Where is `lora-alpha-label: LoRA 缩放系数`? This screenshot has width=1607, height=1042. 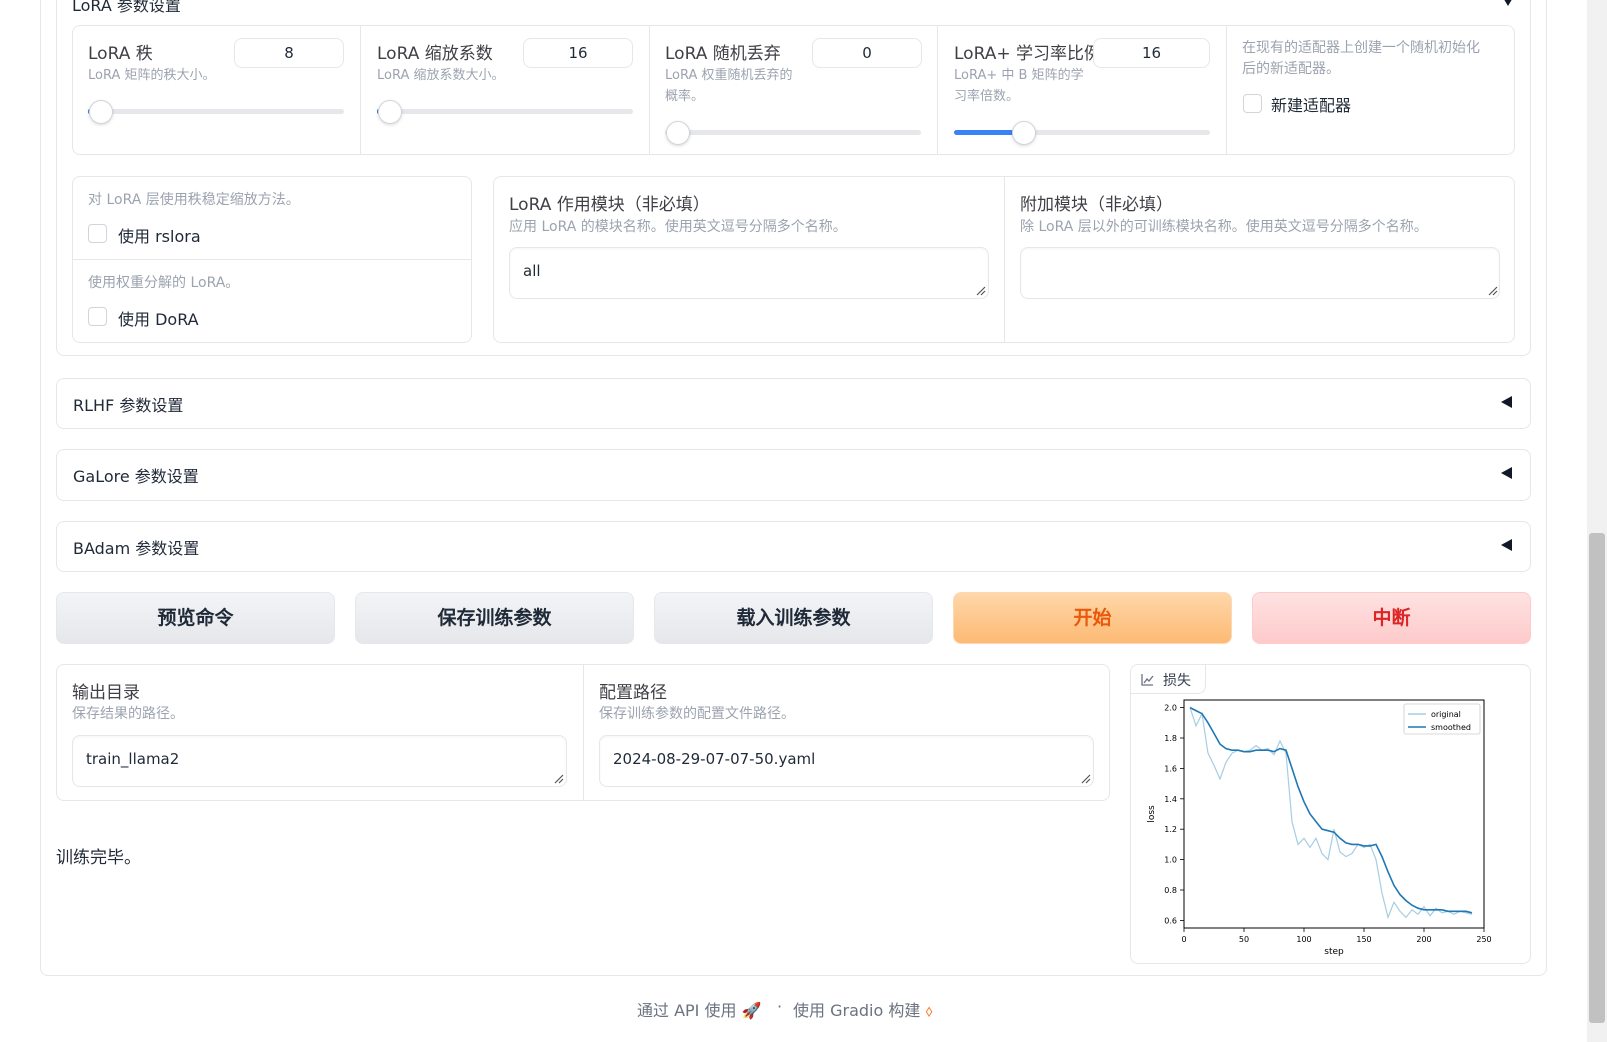
lora-alpha-label: LoRA 缩放系数 is located at coordinates (435, 54).